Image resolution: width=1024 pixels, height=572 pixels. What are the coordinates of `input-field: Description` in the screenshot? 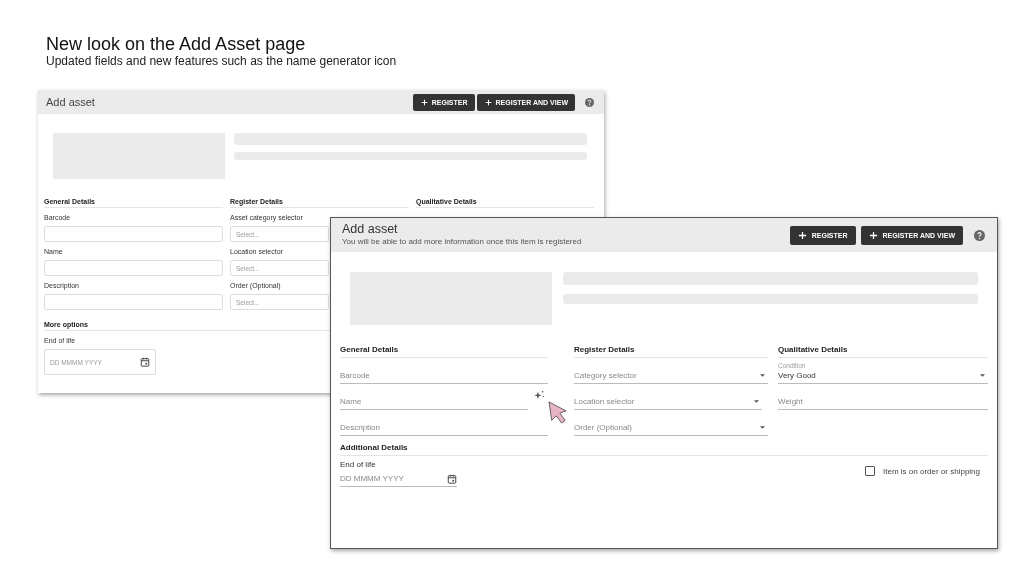 It's located at (444, 423).